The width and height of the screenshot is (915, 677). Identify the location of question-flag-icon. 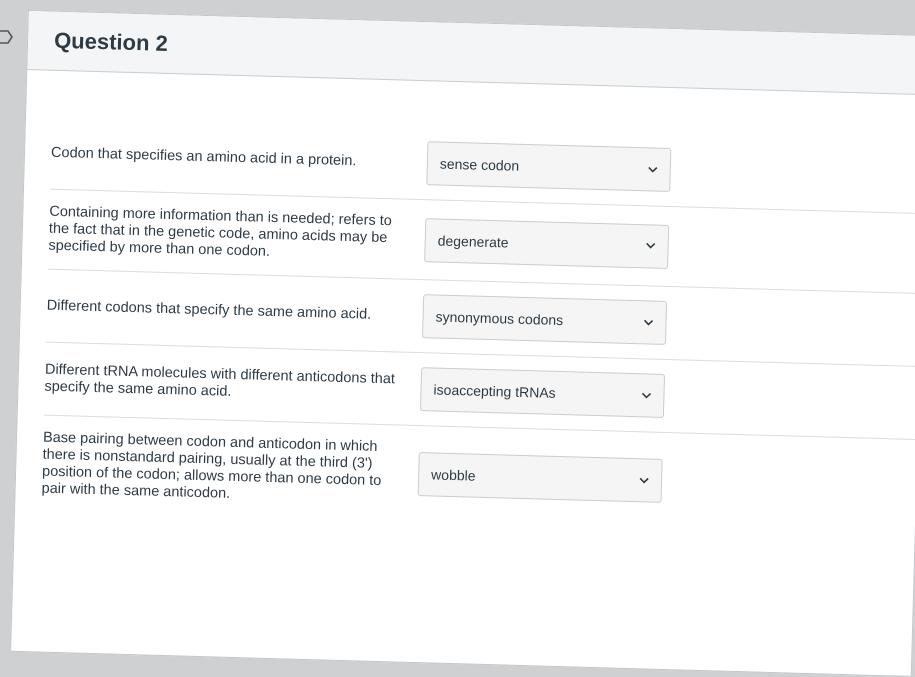
(7, 37).